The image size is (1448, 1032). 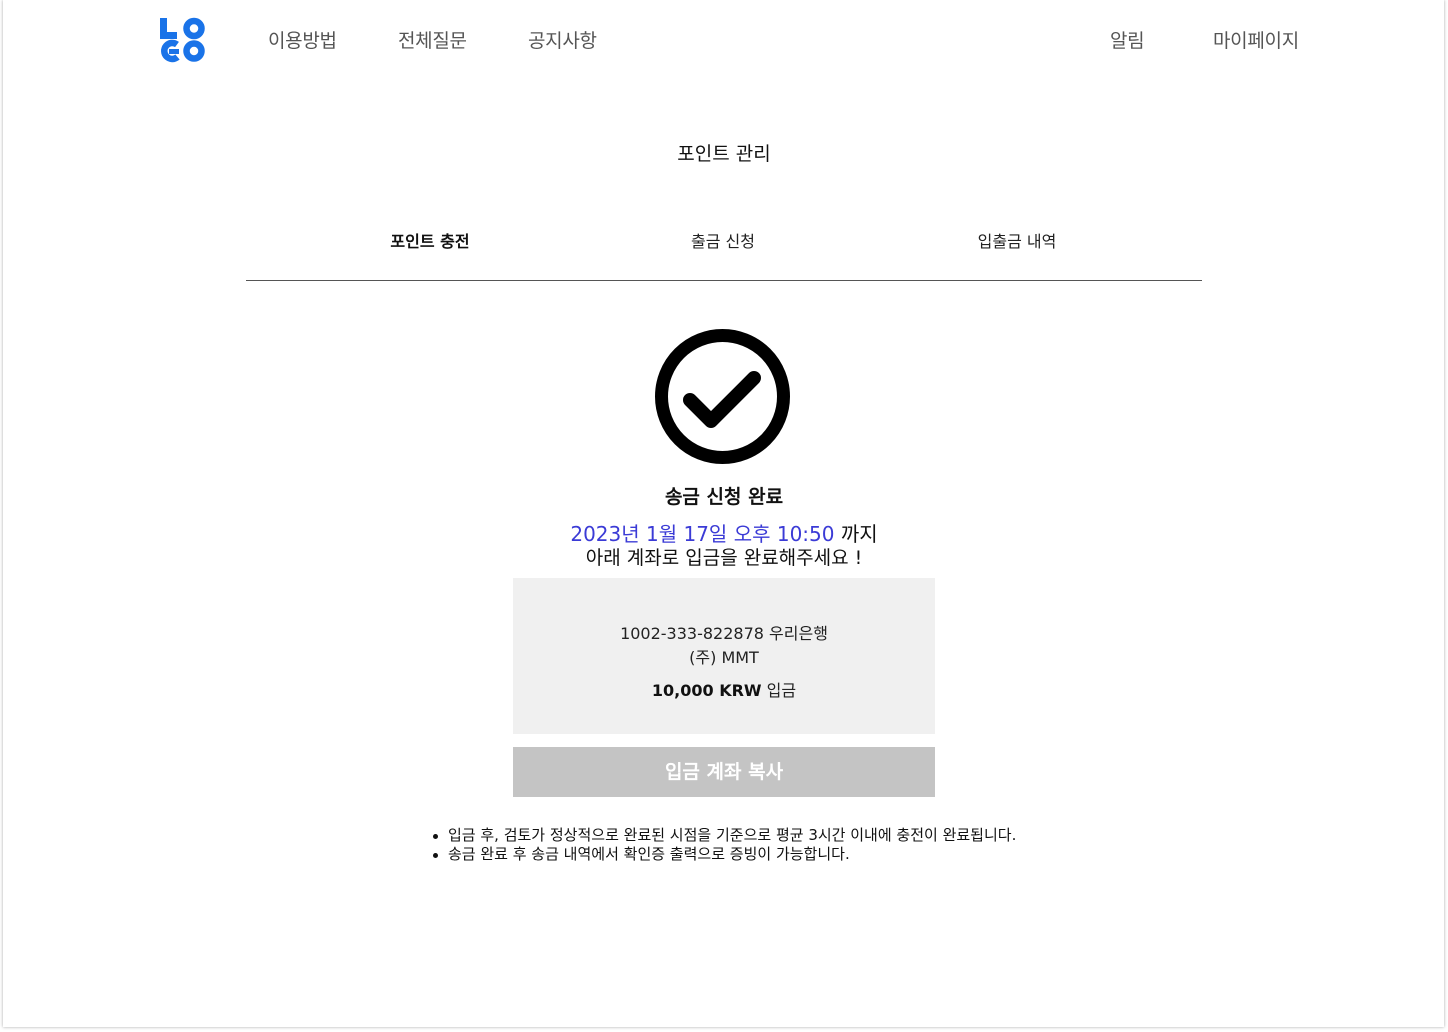 I want to click on logo, so click(x=182, y=40).